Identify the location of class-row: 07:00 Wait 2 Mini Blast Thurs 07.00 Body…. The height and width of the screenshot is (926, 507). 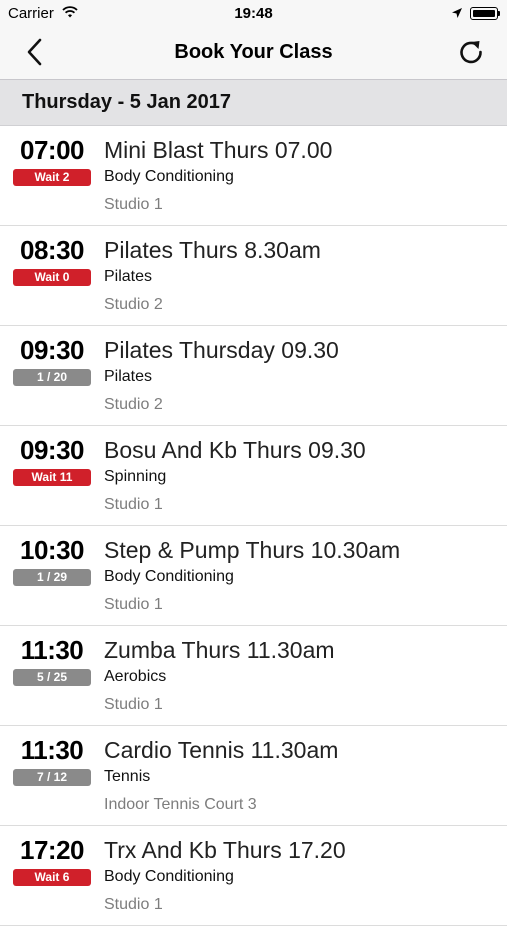
(253, 176).